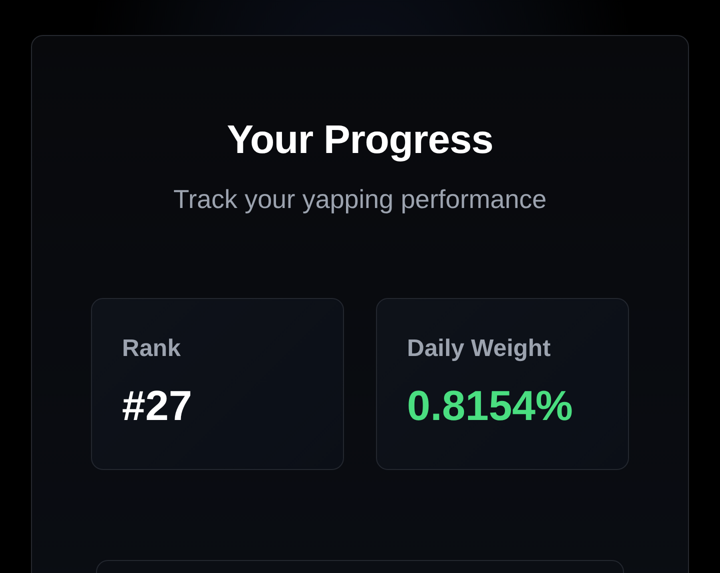  Describe the element at coordinates (479, 349) in the screenshot. I see `stat-label: Daily Weight` at that location.